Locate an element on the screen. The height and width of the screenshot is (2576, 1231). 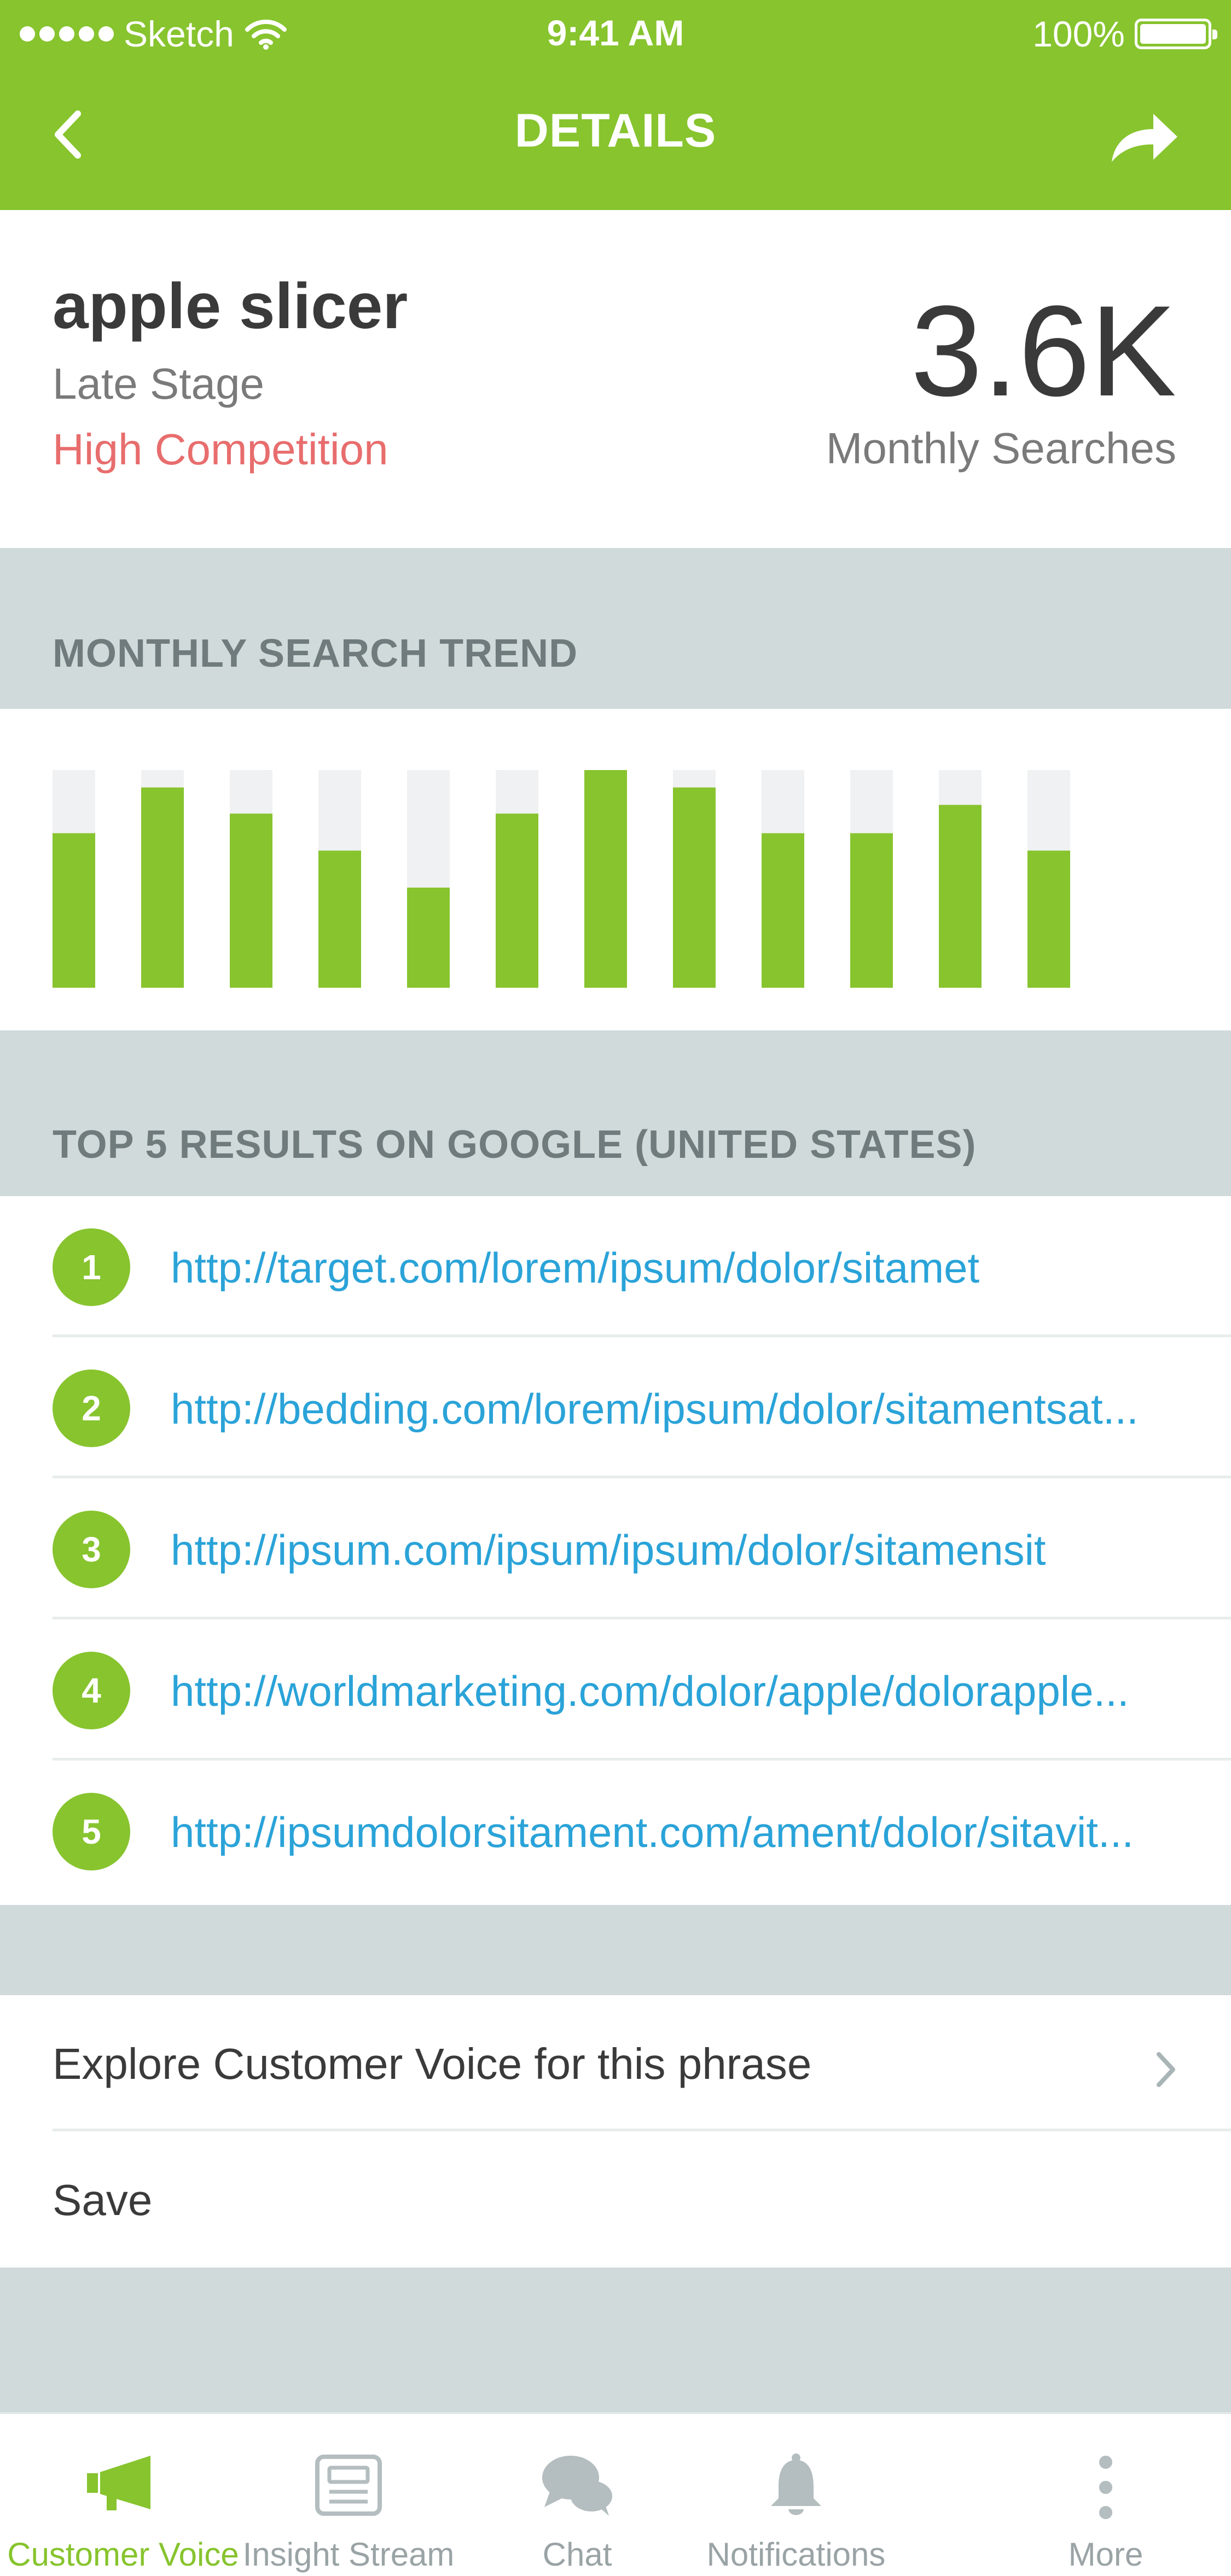
tab-label: Notifications is located at coordinates (796, 2554).